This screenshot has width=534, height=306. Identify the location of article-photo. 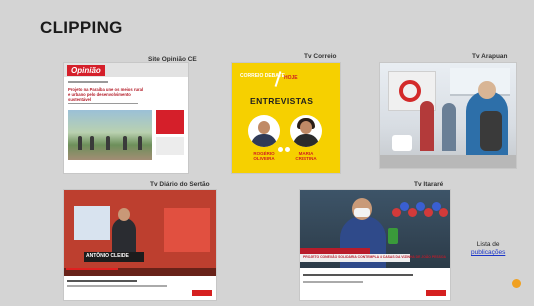
(110, 135).